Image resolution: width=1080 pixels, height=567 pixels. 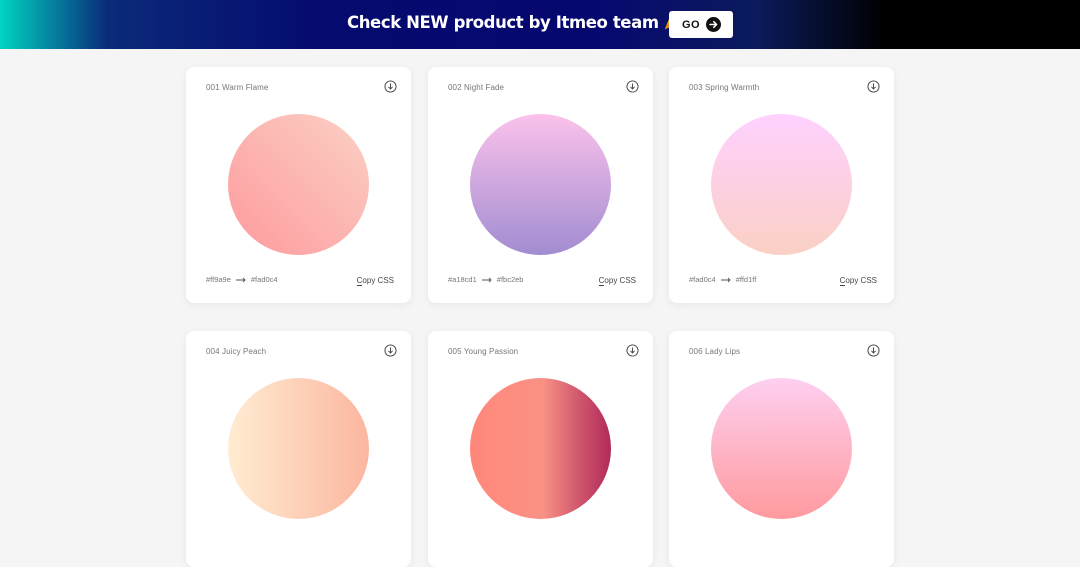 I want to click on color-from: #a18cd1, so click(x=462, y=279).